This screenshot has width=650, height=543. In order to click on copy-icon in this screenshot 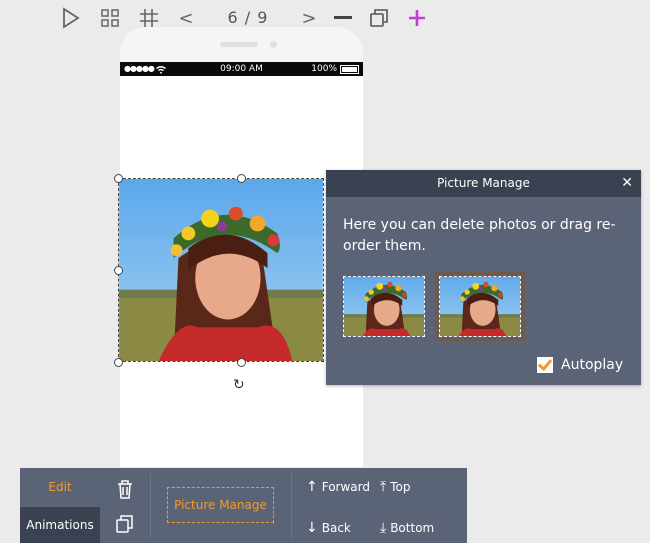, I will do `click(125, 524)`.